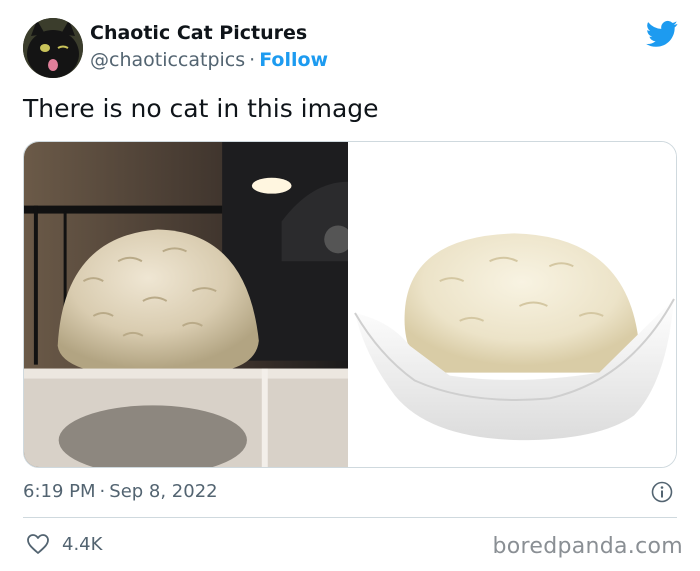 This screenshot has height=571, width=700. Describe the element at coordinates (587, 546) in the screenshot. I see `watermark: boredpanda.com` at that location.